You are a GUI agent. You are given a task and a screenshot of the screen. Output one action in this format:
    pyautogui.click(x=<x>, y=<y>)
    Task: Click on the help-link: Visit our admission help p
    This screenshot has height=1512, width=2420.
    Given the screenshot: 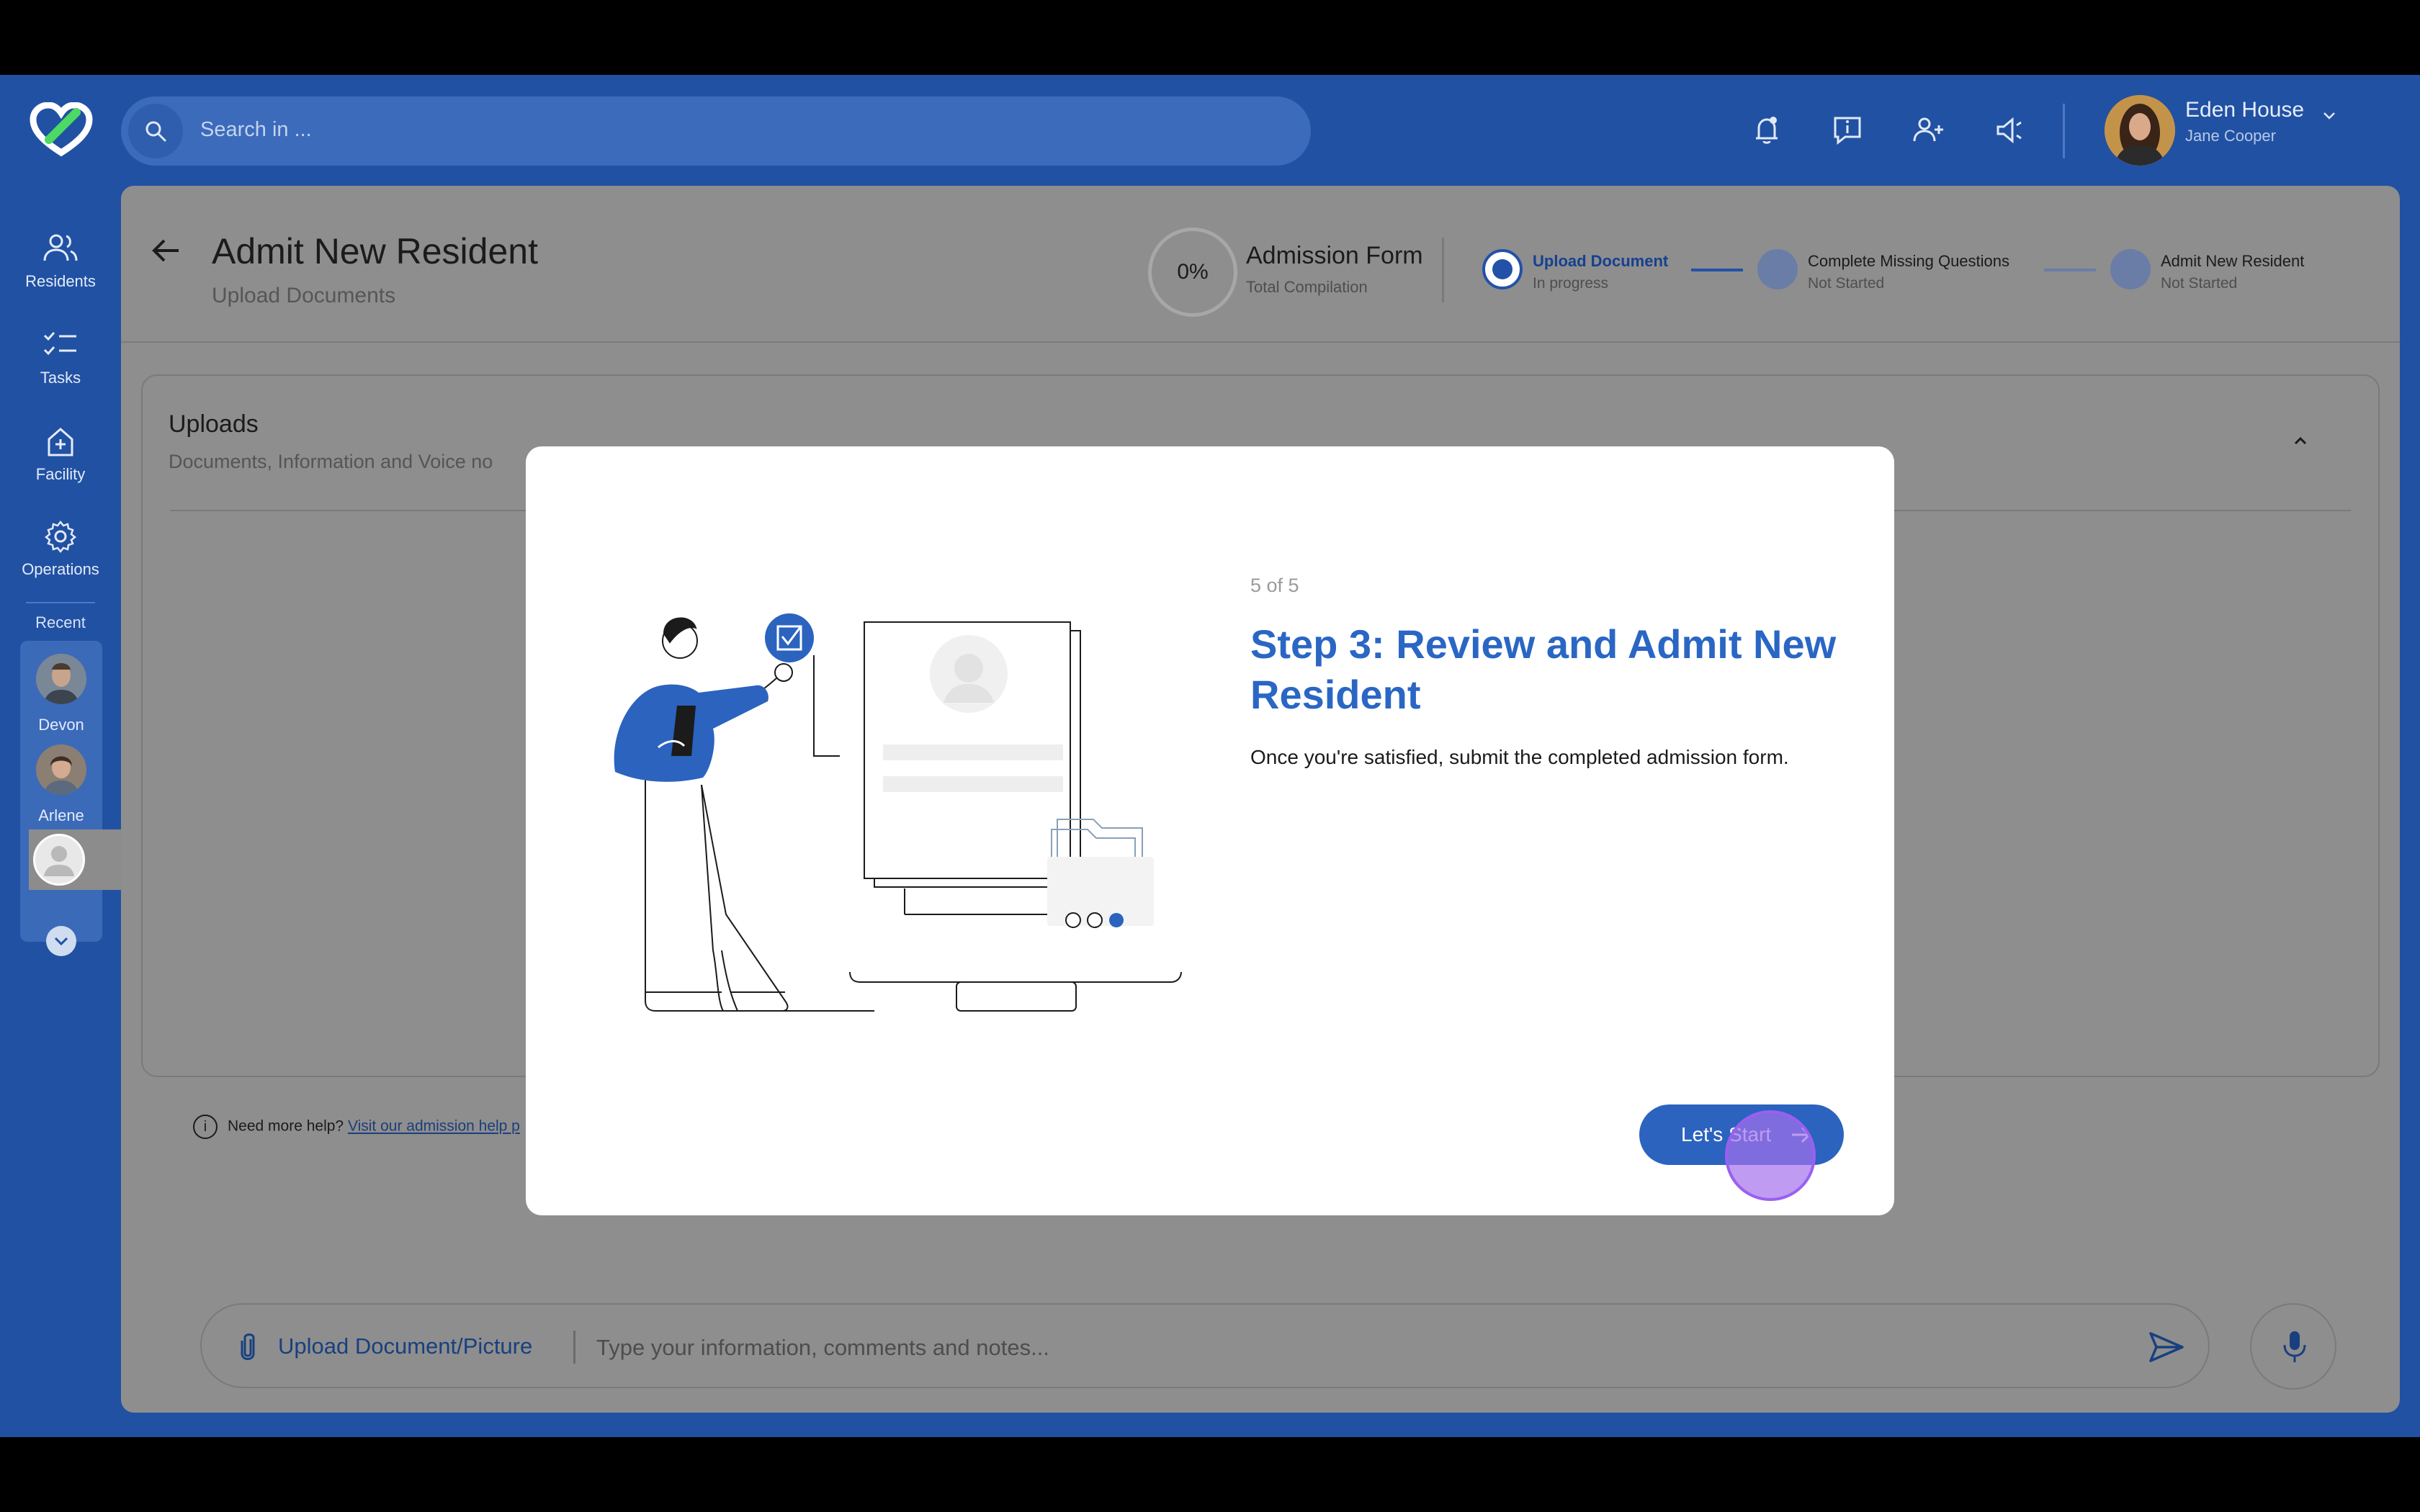 What is the action you would take?
    pyautogui.click(x=434, y=1126)
    